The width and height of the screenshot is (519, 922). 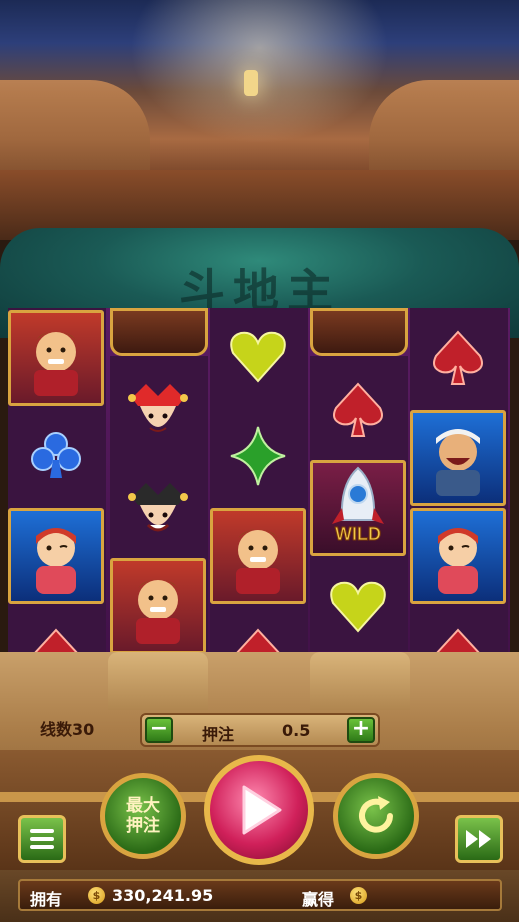 I want to click on bet-decrease-button: −, so click(x=159, y=730).